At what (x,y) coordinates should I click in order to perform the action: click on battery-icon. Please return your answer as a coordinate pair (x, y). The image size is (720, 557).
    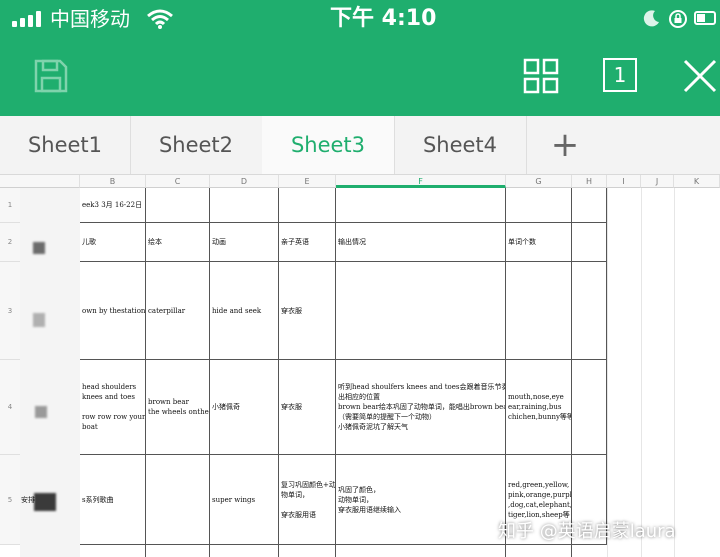
    Looking at the image, I should click on (705, 18).